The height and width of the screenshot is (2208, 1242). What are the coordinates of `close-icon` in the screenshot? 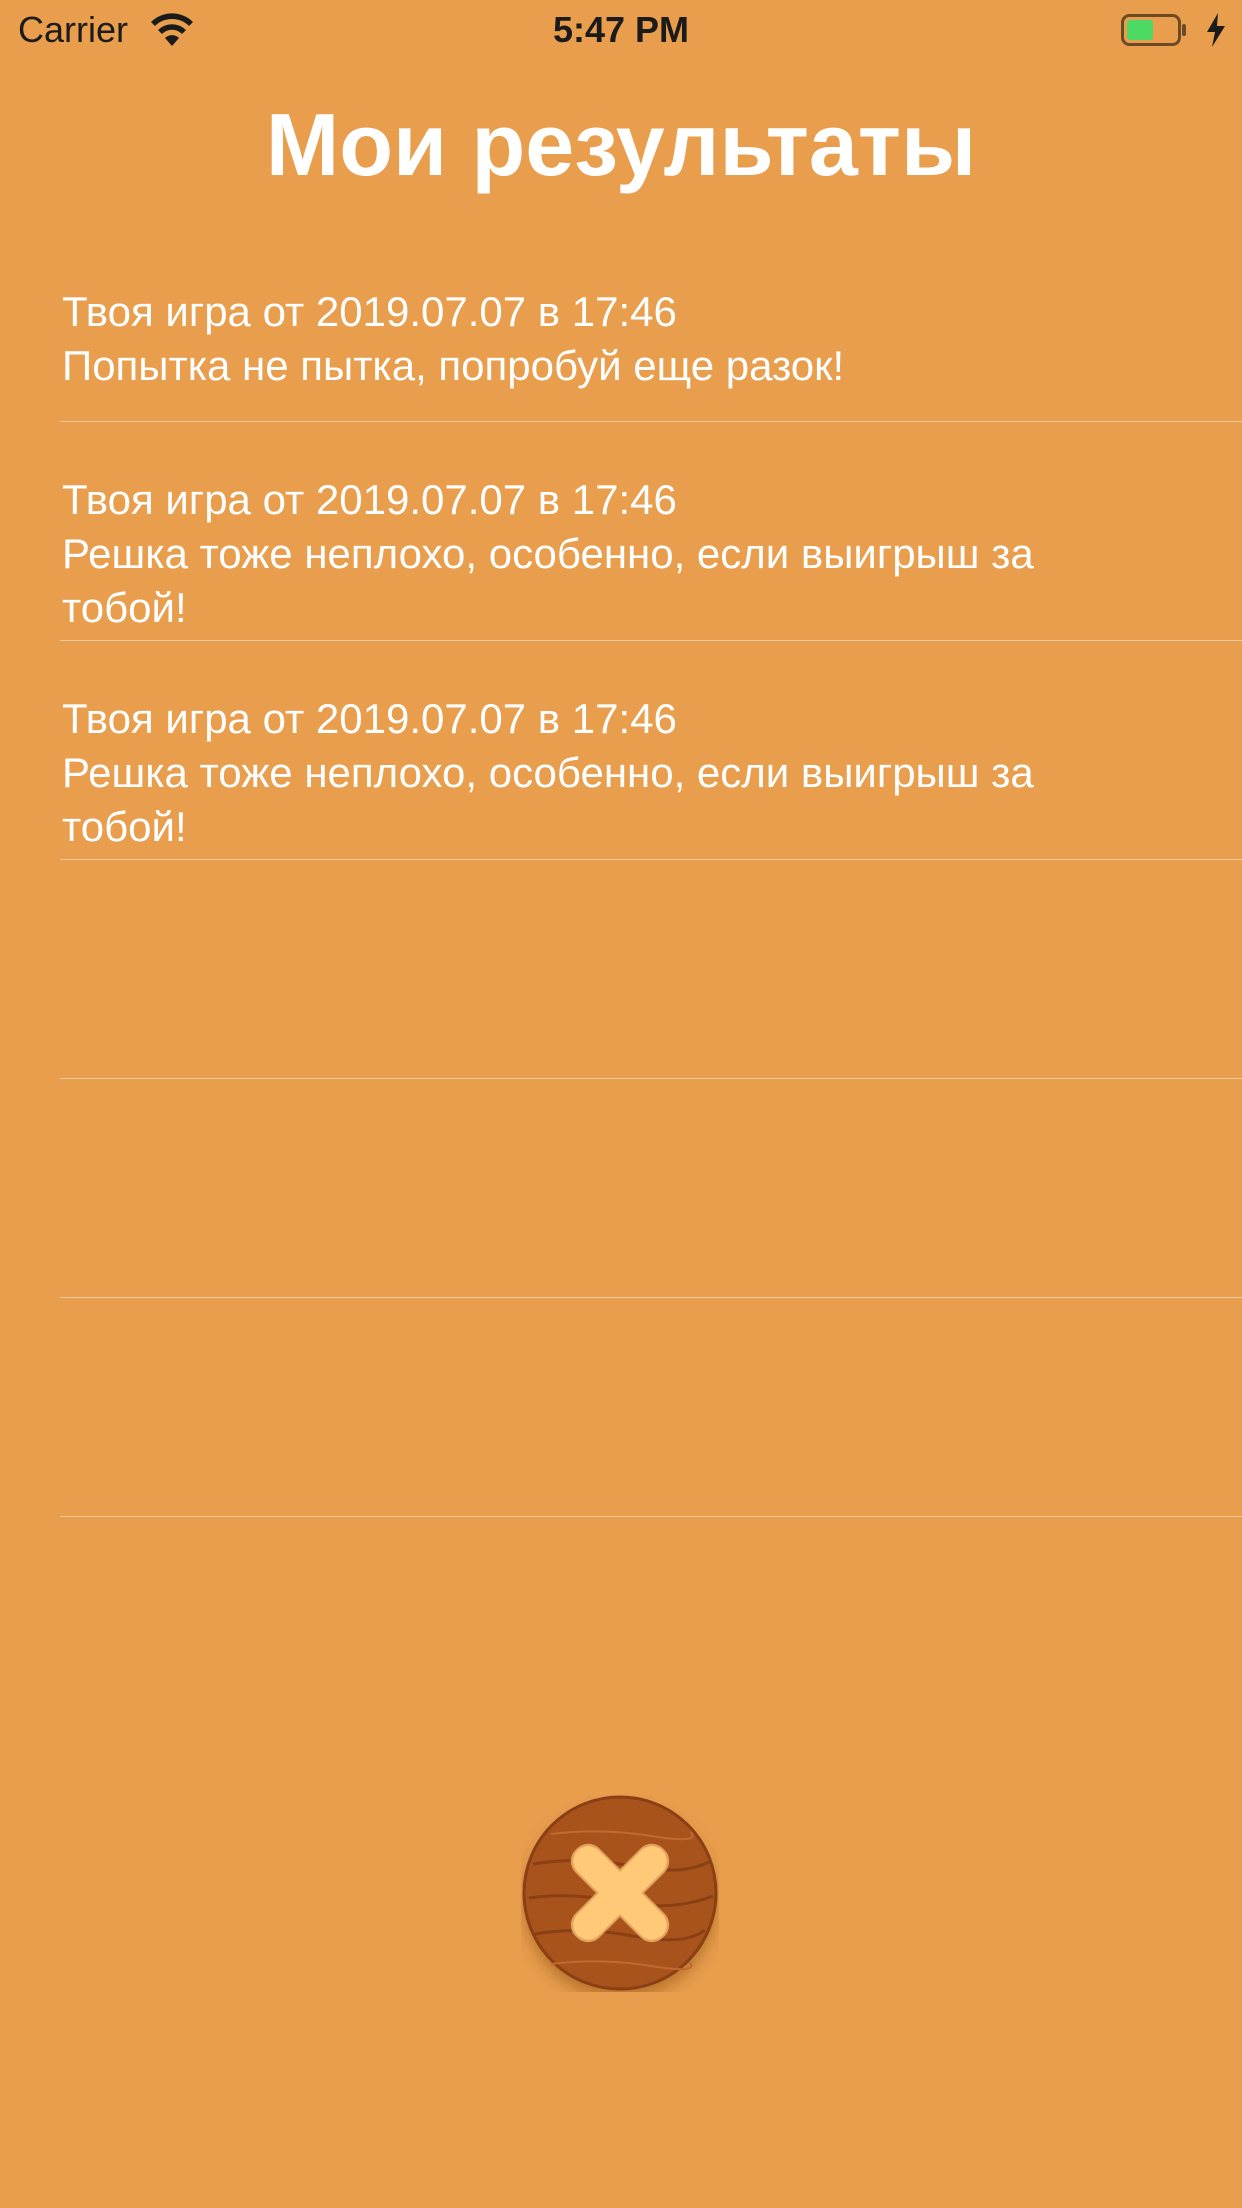 It's located at (620, 1893).